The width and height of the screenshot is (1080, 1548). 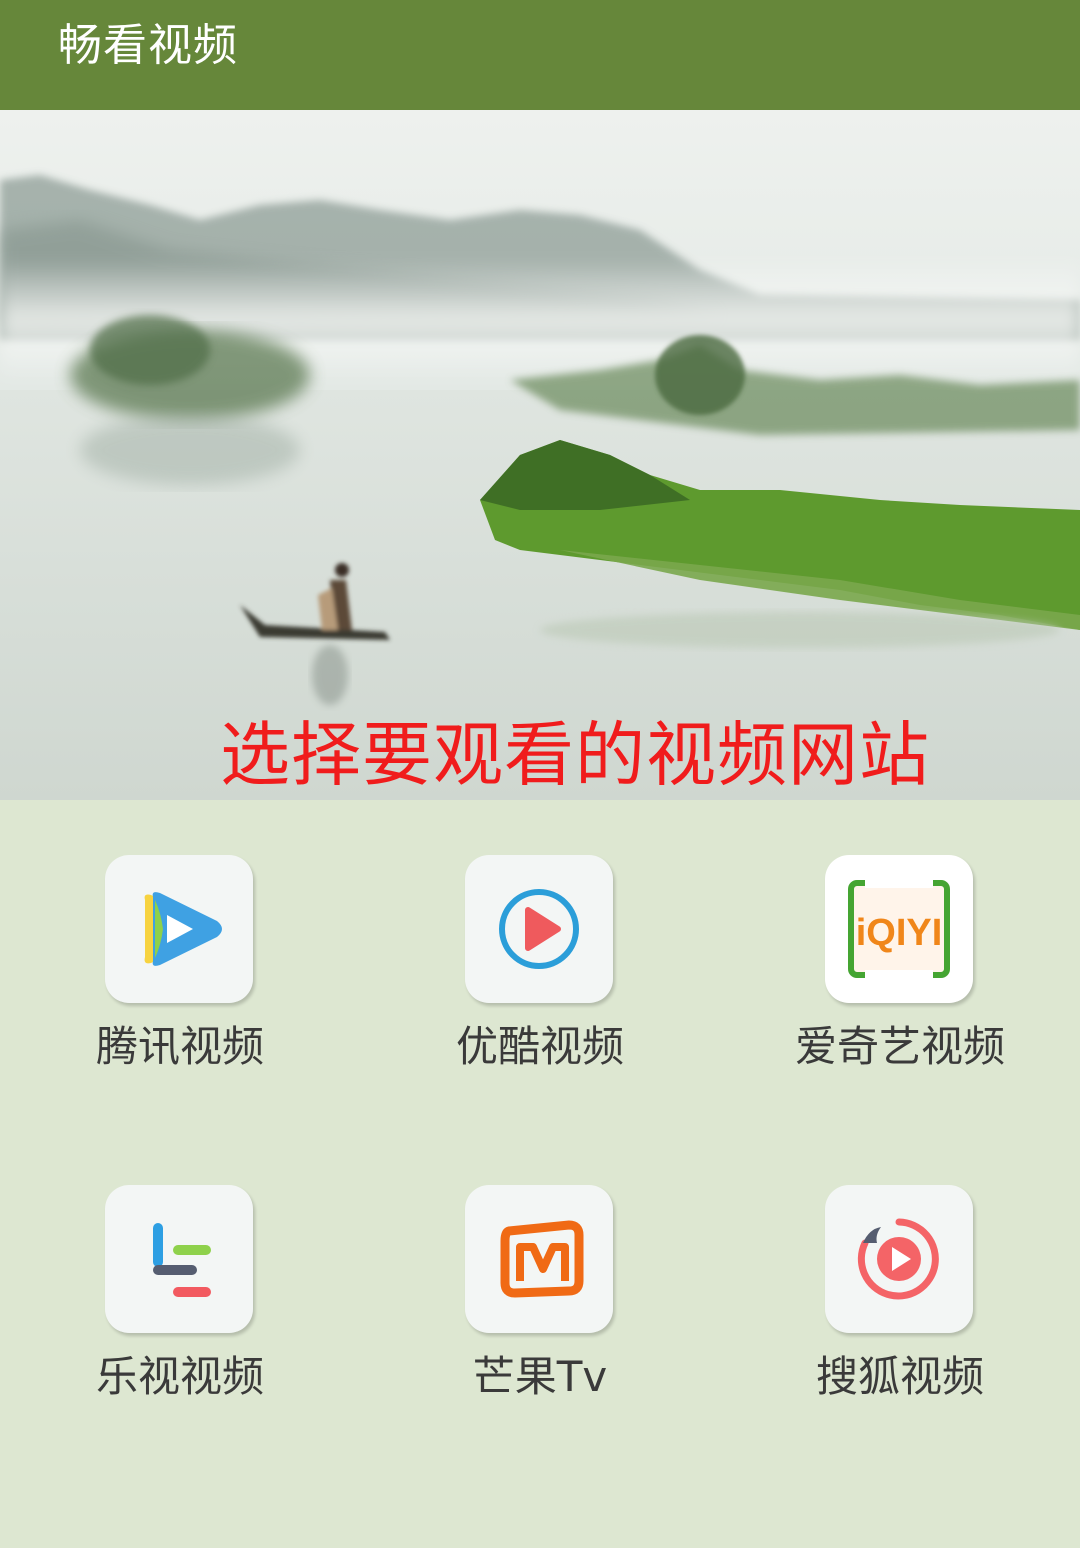 I want to click on tencent-video-icon, so click(x=179, y=929).